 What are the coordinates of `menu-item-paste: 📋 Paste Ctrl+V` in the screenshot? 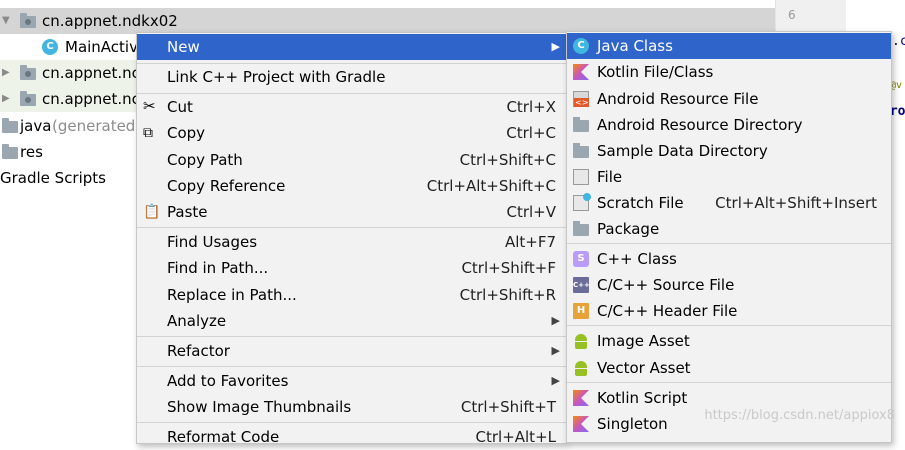 It's located at (351, 212).